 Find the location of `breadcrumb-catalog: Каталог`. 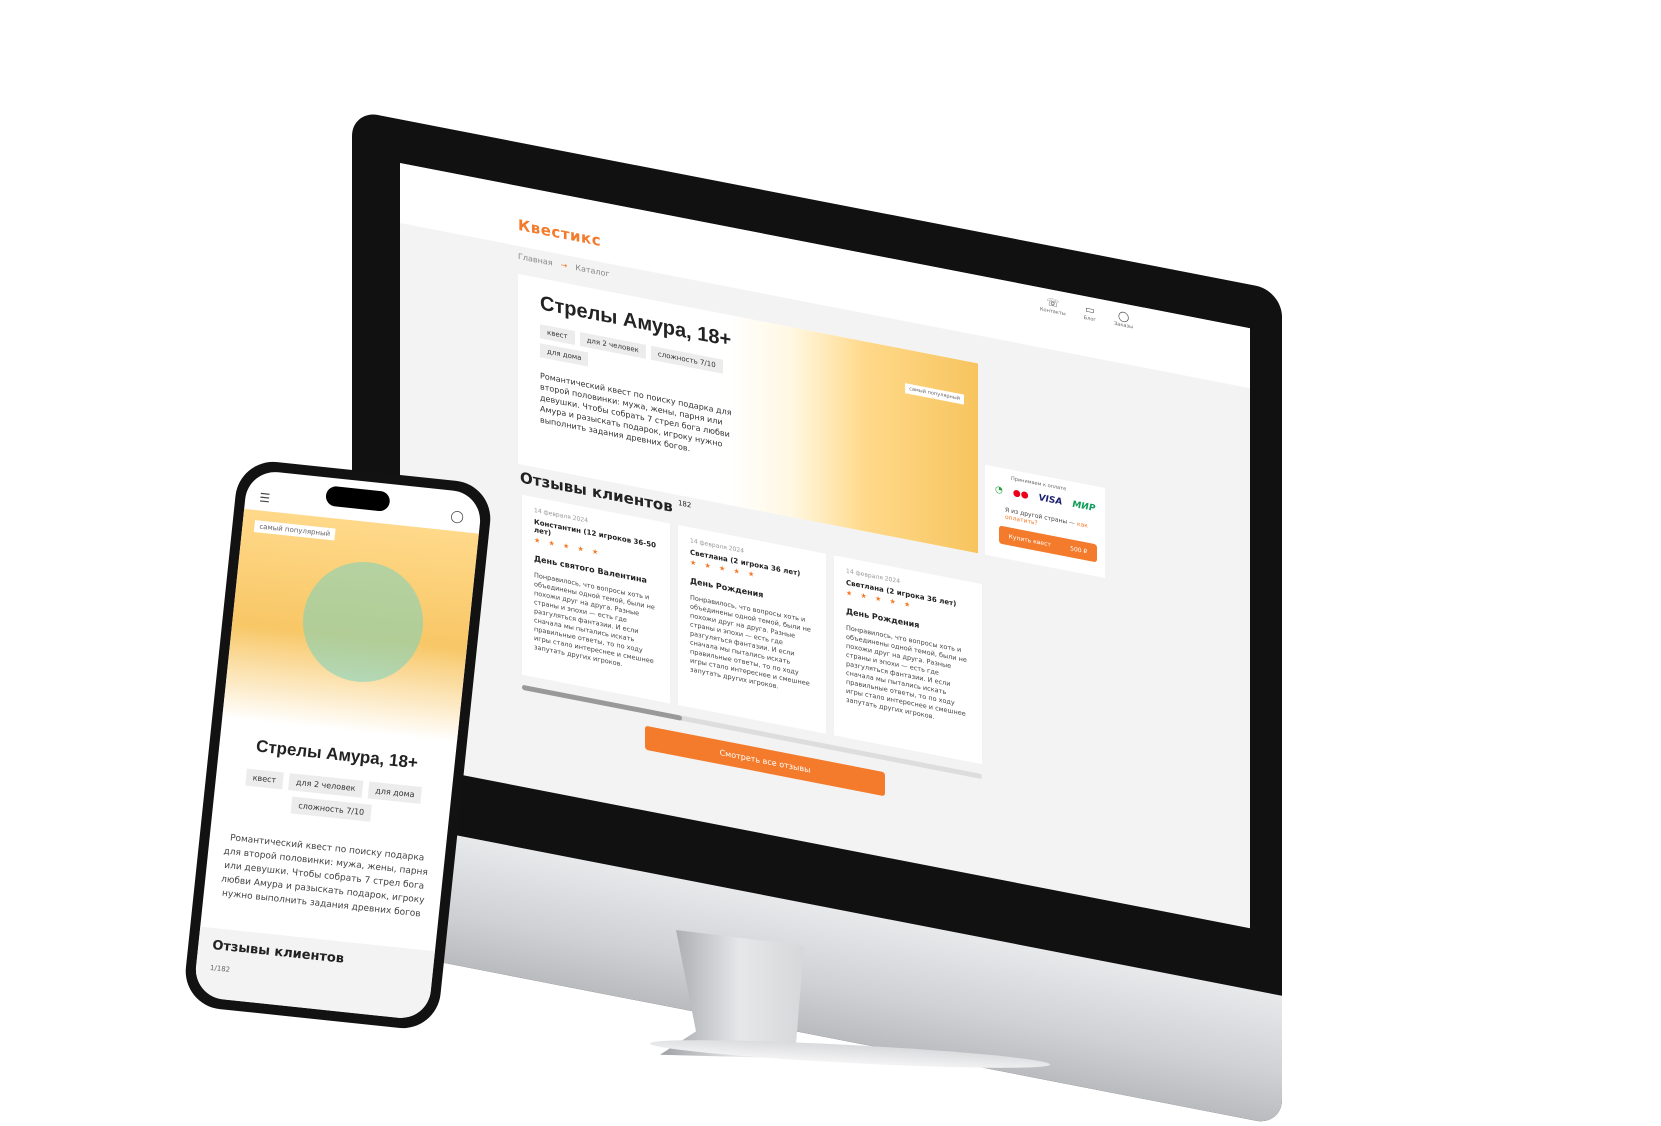

breadcrumb-catalog: Каталог is located at coordinates (592, 271).